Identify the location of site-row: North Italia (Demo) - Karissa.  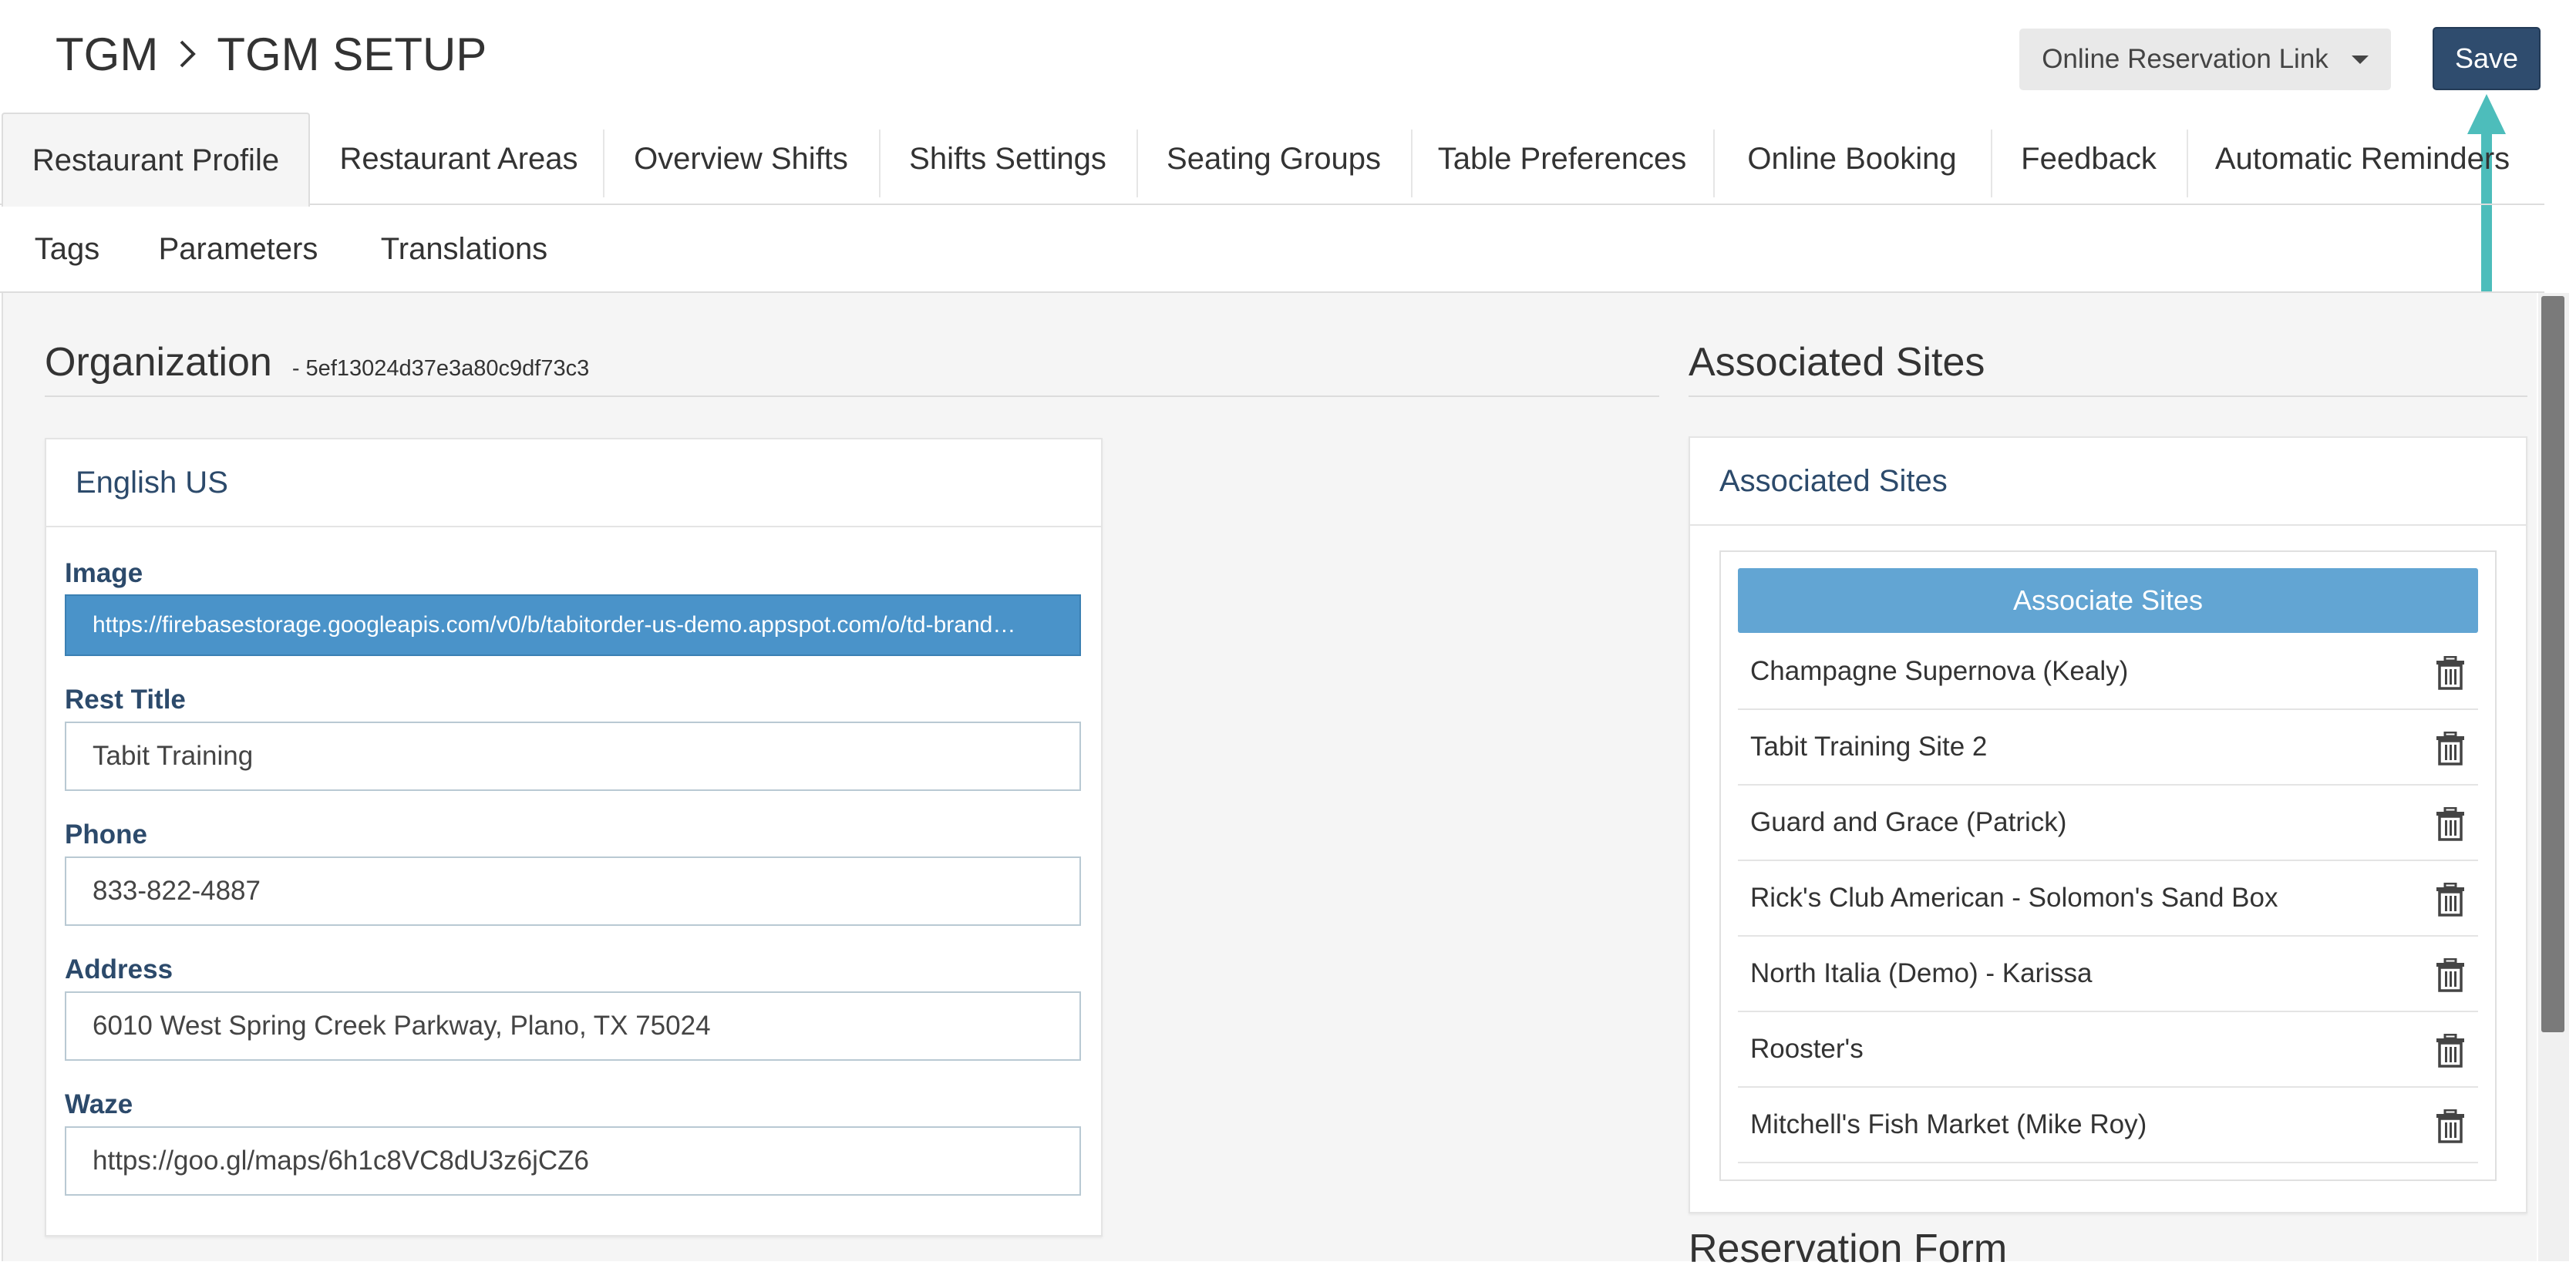
(2108, 974).